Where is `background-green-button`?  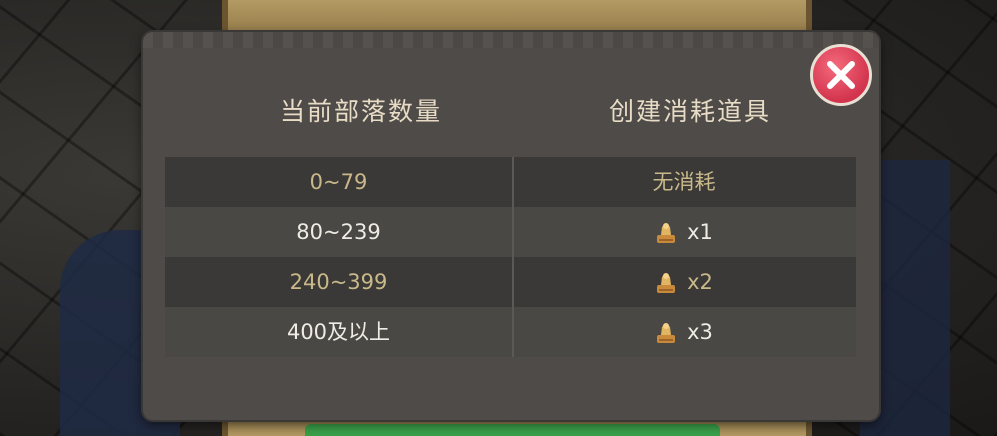
background-green-button is located at coordinates (512, 430).